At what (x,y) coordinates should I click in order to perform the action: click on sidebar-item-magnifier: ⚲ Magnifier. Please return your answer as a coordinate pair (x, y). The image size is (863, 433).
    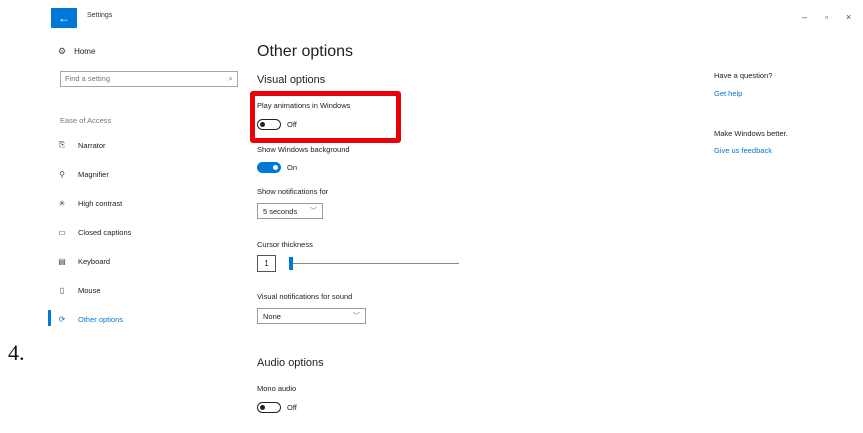
    Looking at the image, I should click on (83, 174).